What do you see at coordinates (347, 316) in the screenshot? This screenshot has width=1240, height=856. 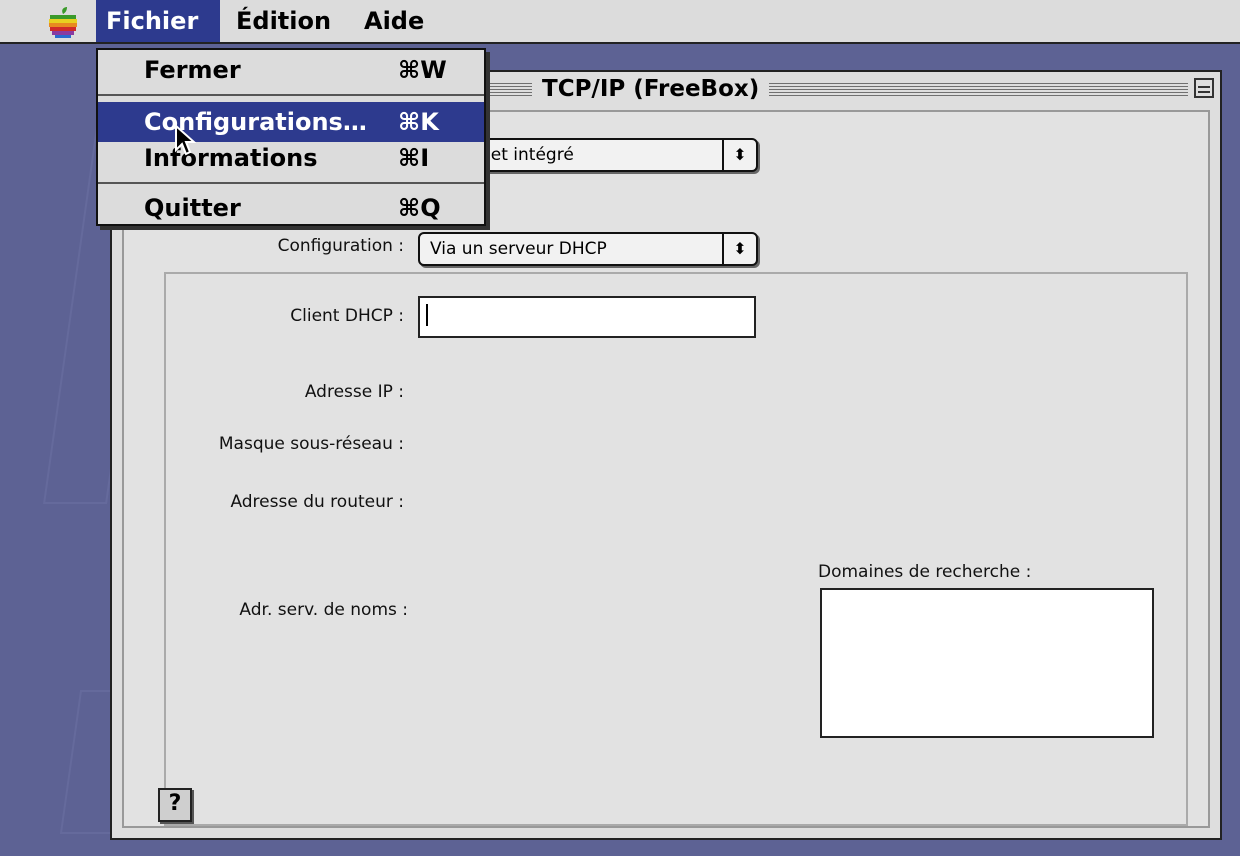 I see `dhcp-client-label: Client DHCP :` at bounding box center [347, 316].